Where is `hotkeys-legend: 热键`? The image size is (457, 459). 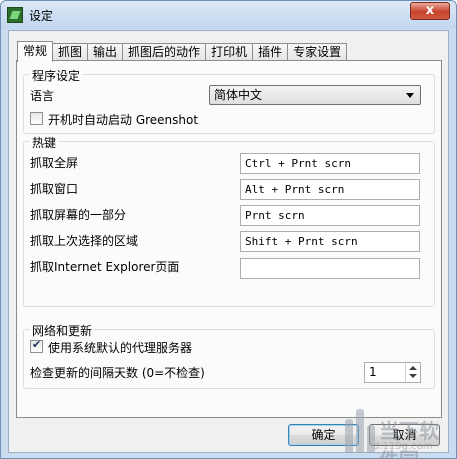
hotkeys-legend: 热键 is located at coordinates (44, 142).